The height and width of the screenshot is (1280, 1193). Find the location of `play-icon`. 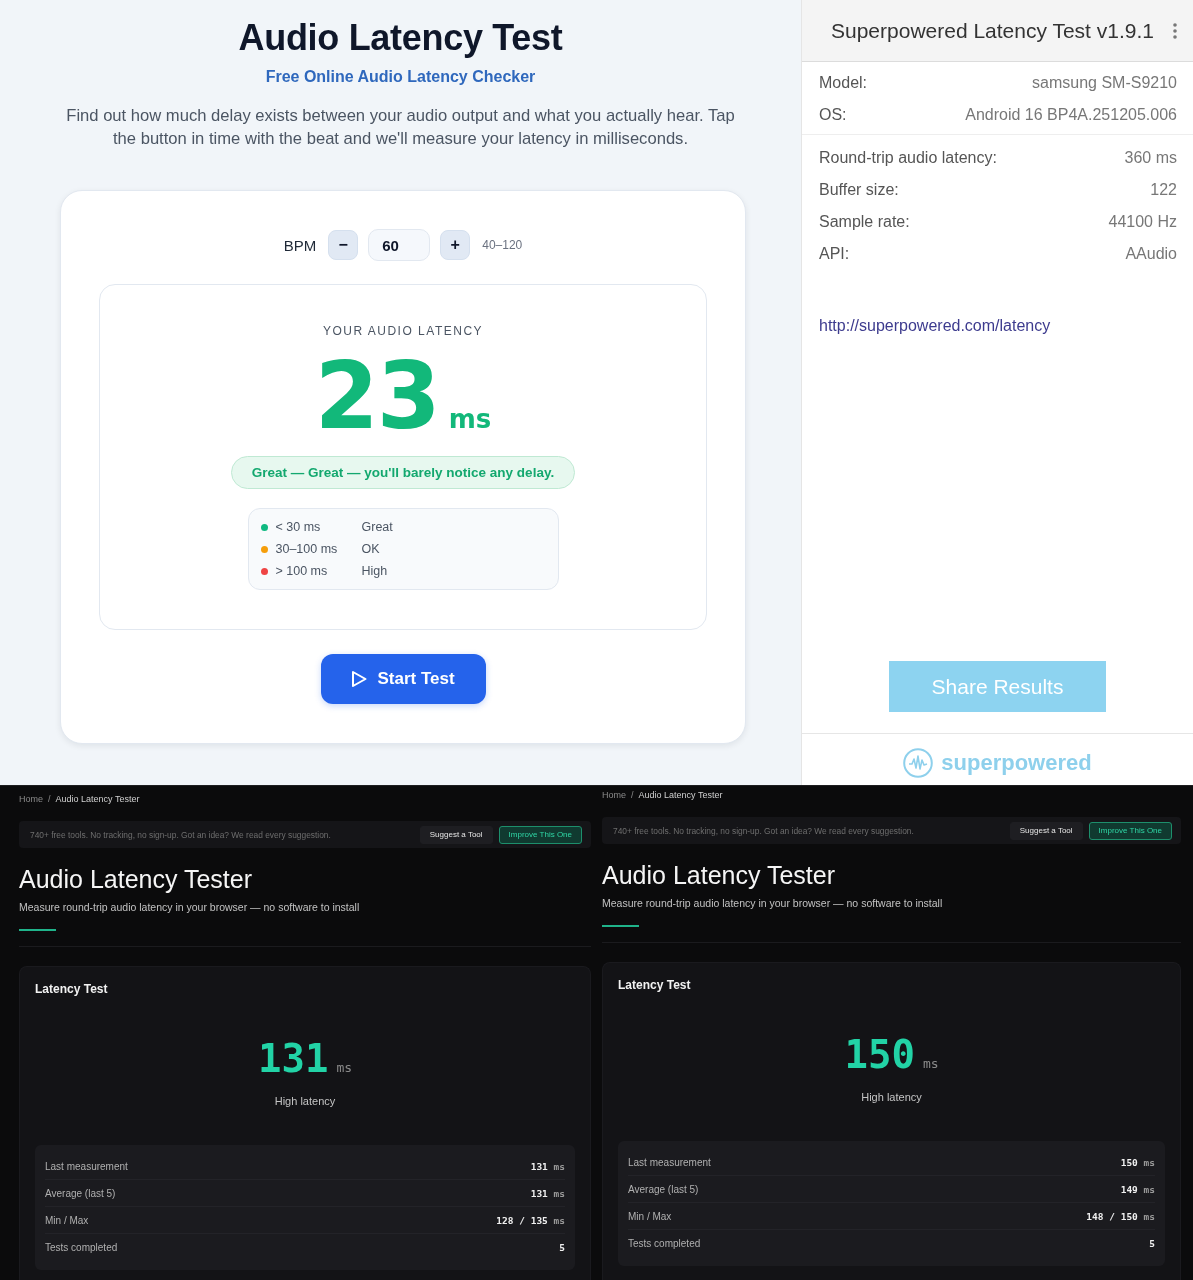

play-icon is located at coordinates (359, 679).